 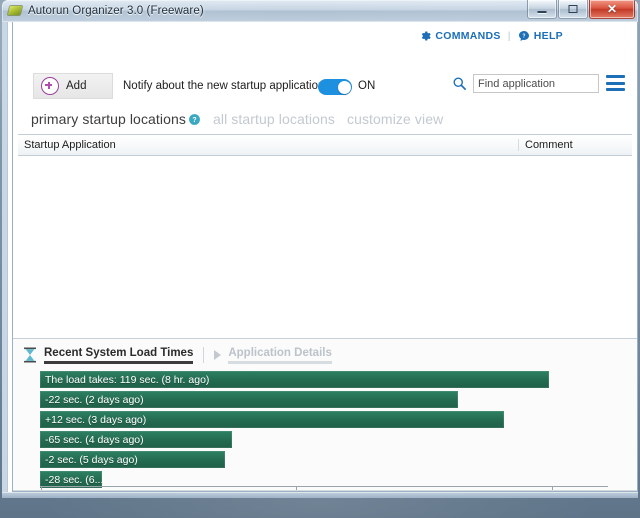 I want to click on chart-bar: -2 sec. (5 days ago), so click(x=132, y=459).